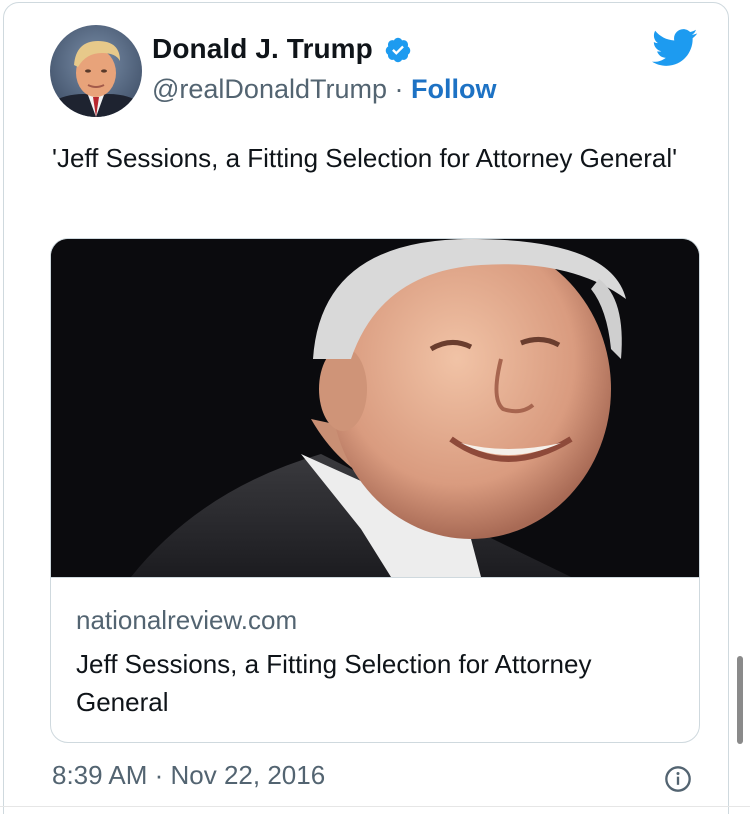 Image resolution: width=750 pixels, height=814 pixels. What do you see at coordinates (187, 620) in the screenshot?
I see `link-domain: nationalreview.com` at bounding box center [187, 620].